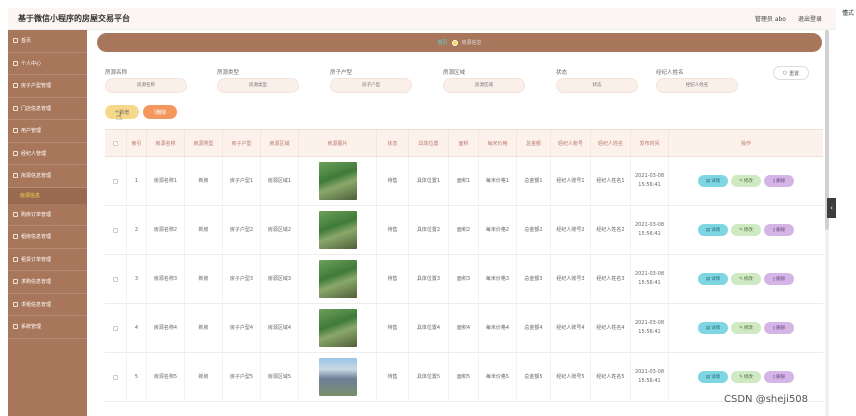 This screenshot has width=856, height=416. What do you see at coordinates (534, 328) in the screenshot?
I see `cell-total: 总金额4` at bounding box center [534, 328].